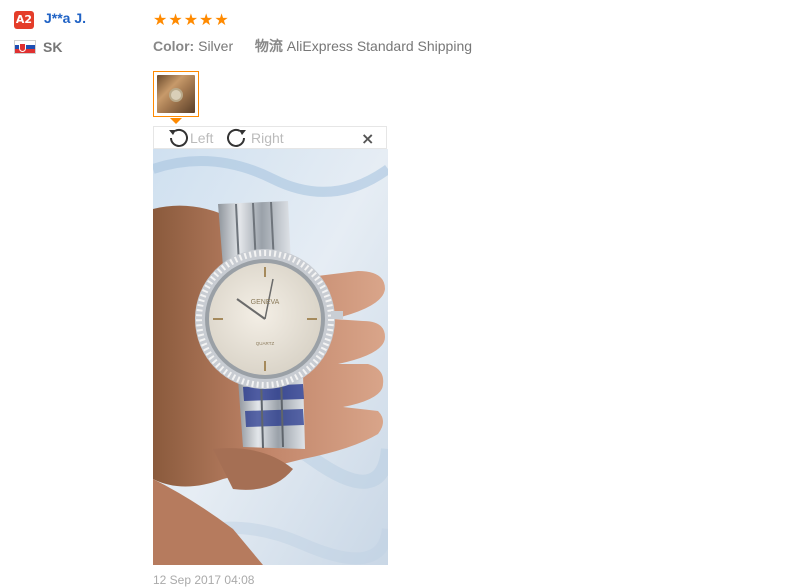  I want to click on close-viewer-button: ×, so click(367, 139).